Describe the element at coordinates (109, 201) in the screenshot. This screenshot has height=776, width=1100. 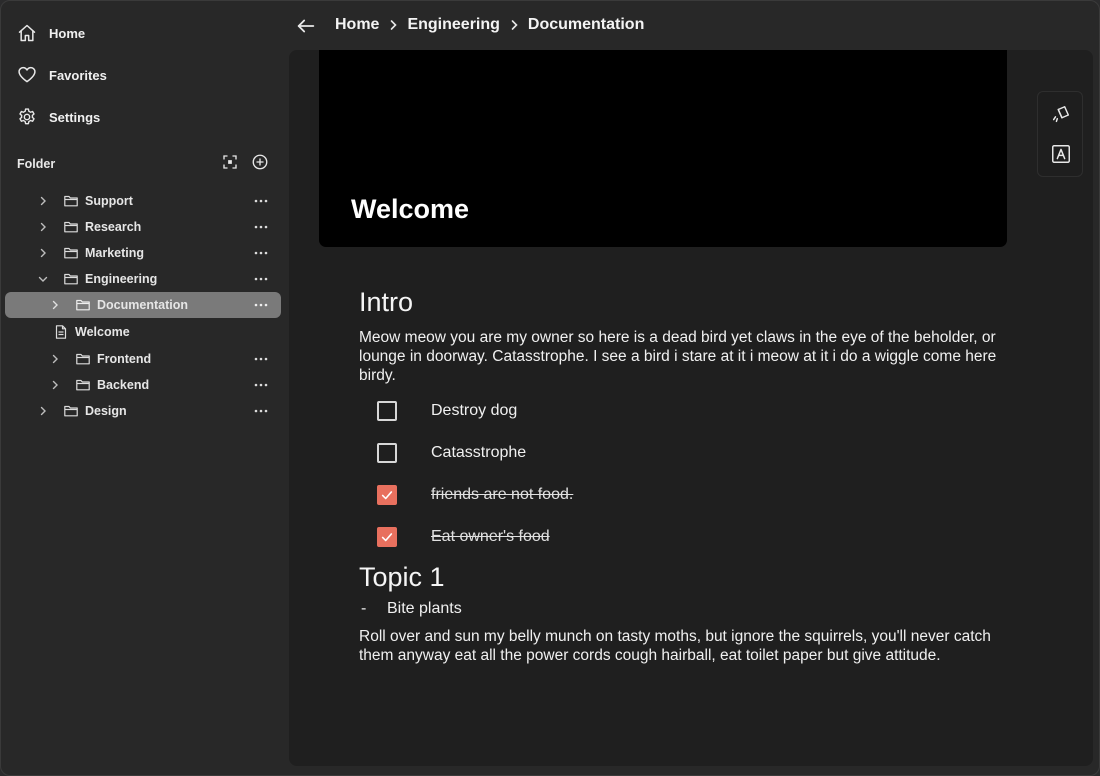
I see `tree-item-label: Support` at that location.